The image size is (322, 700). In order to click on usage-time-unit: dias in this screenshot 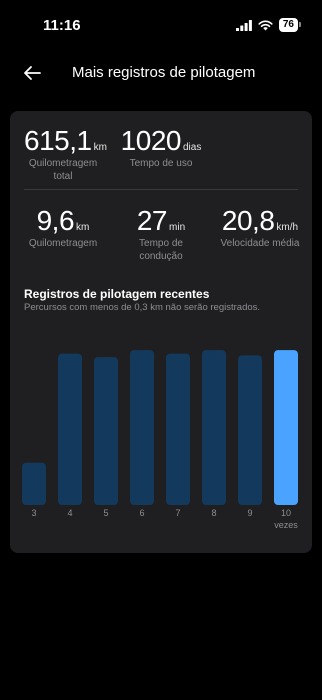, I will do `click(192, 147)`.